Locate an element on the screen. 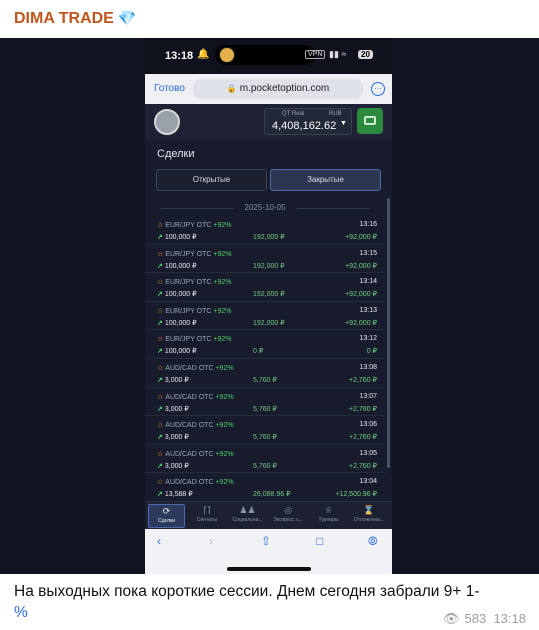 The image size is (539, 630). caret-down-icon: ▼ is located at coordinates (343, 123).